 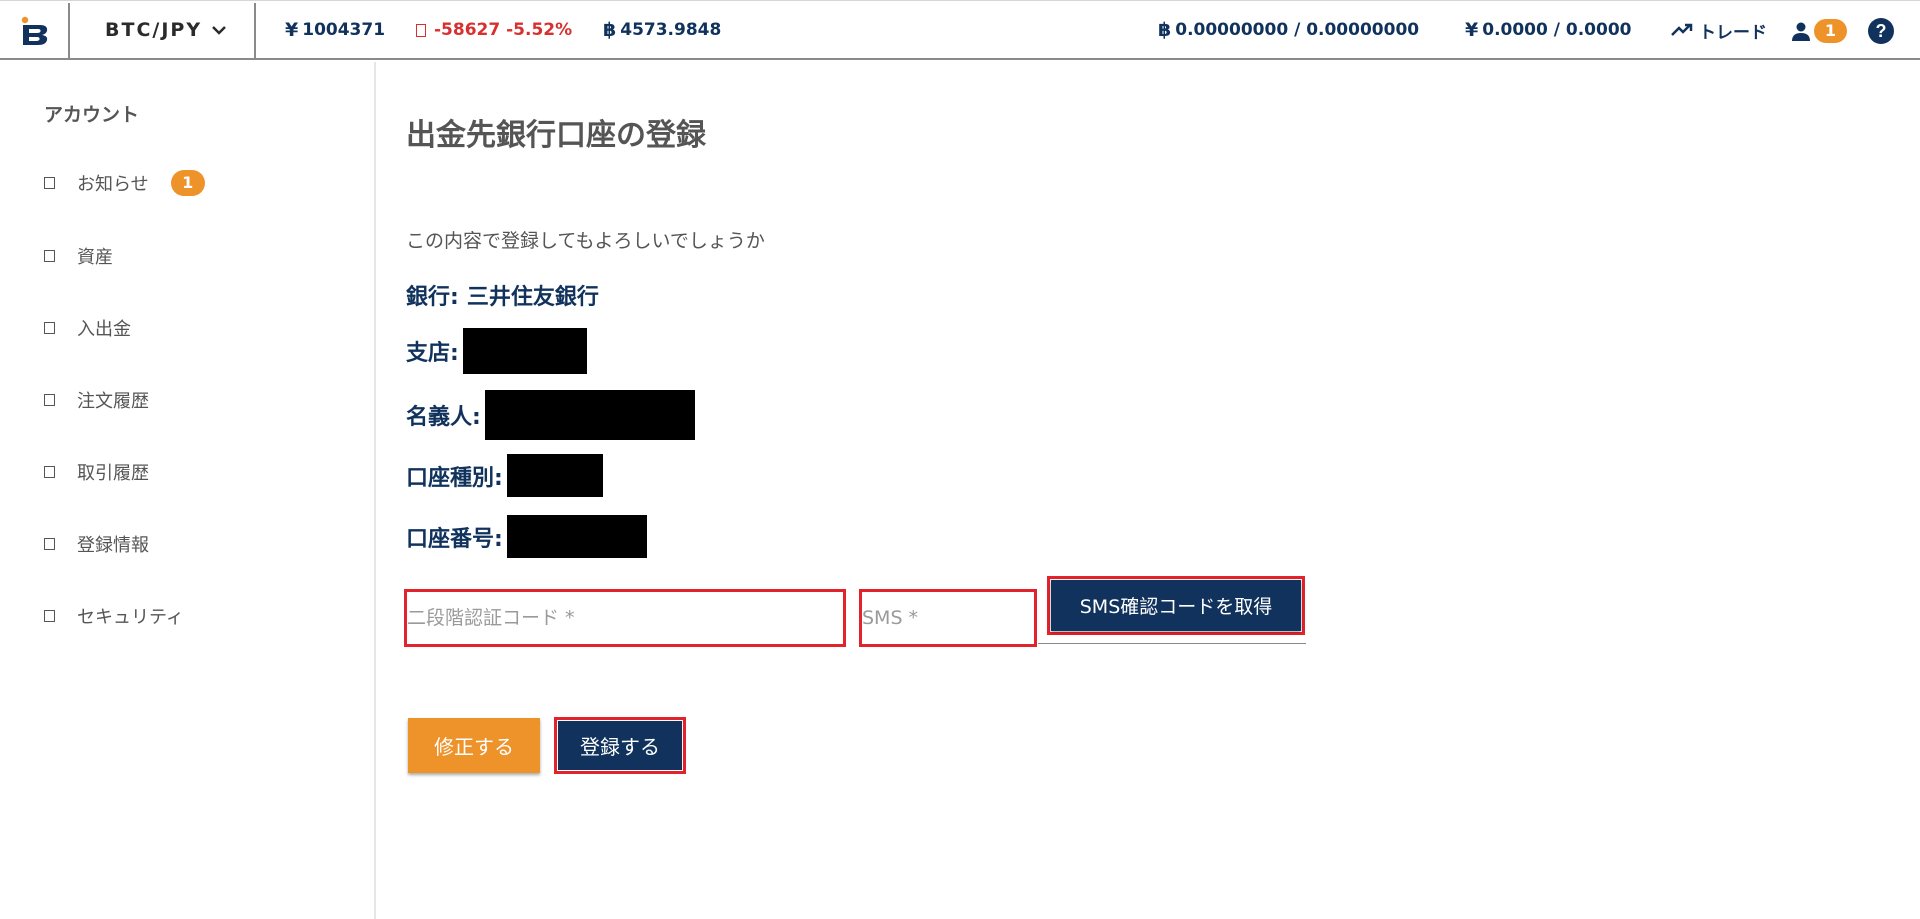 What do you see at coordinates (49, 616) in the screenshot?
I see `security-icon` at bounding box center [49, 616].